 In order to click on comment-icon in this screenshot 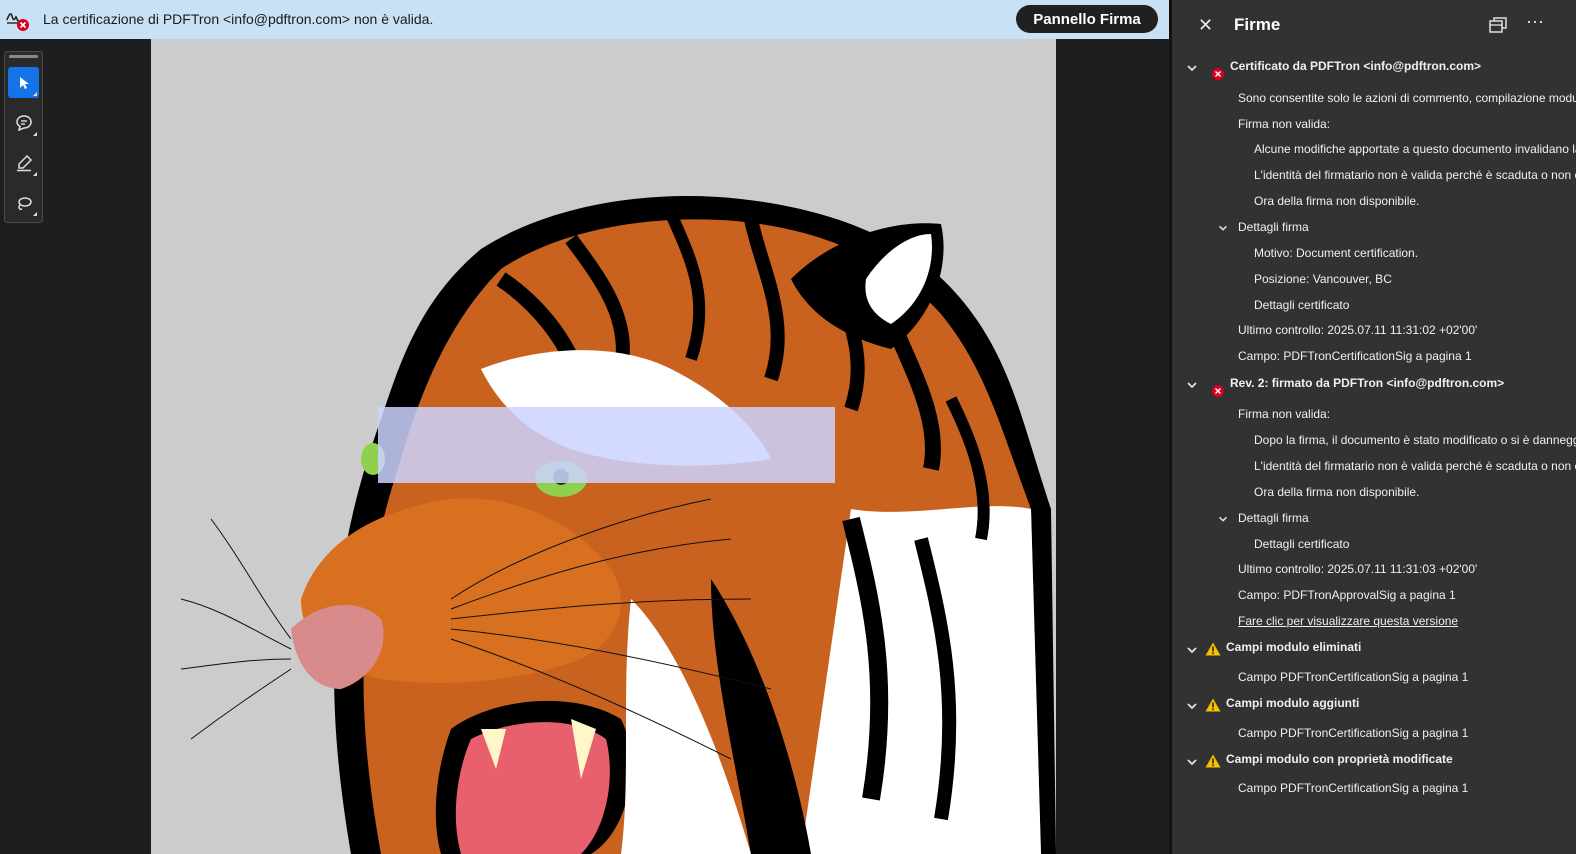, I will do `click(23, 122)`.